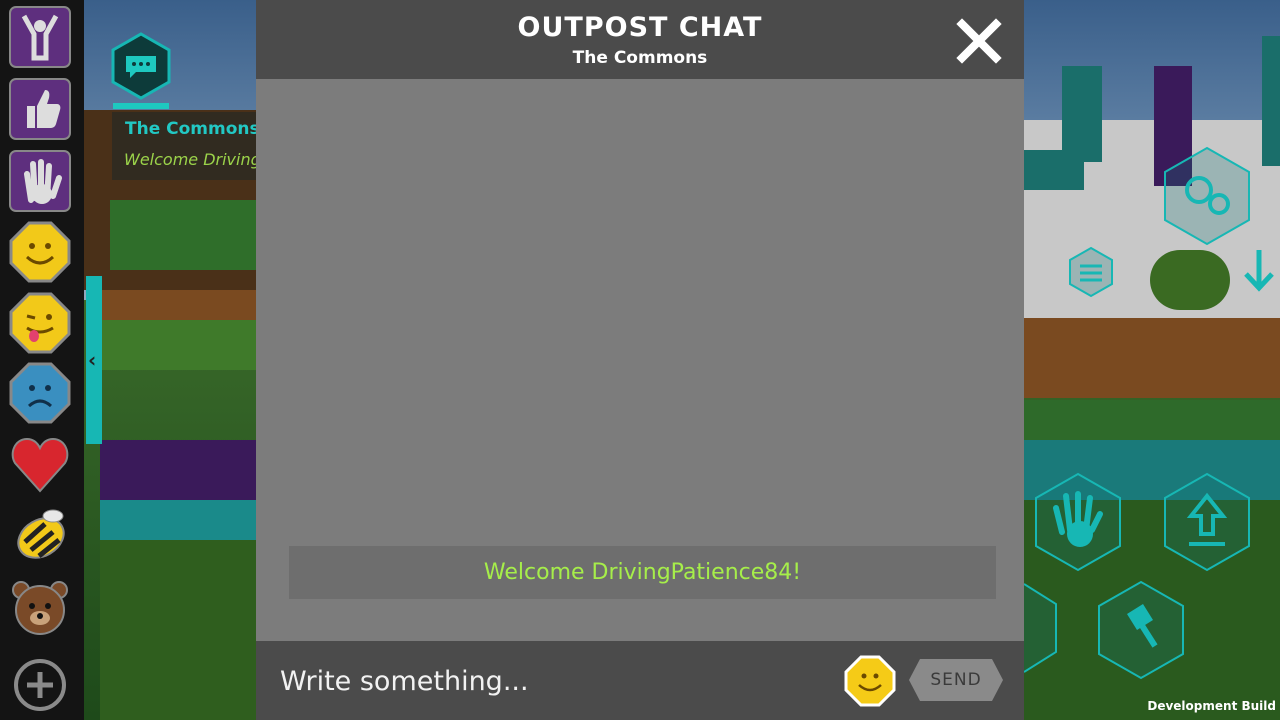  Describe the element at coordinates (1091, 276) in the screenshot. I see `build-stack-icon` at that location.